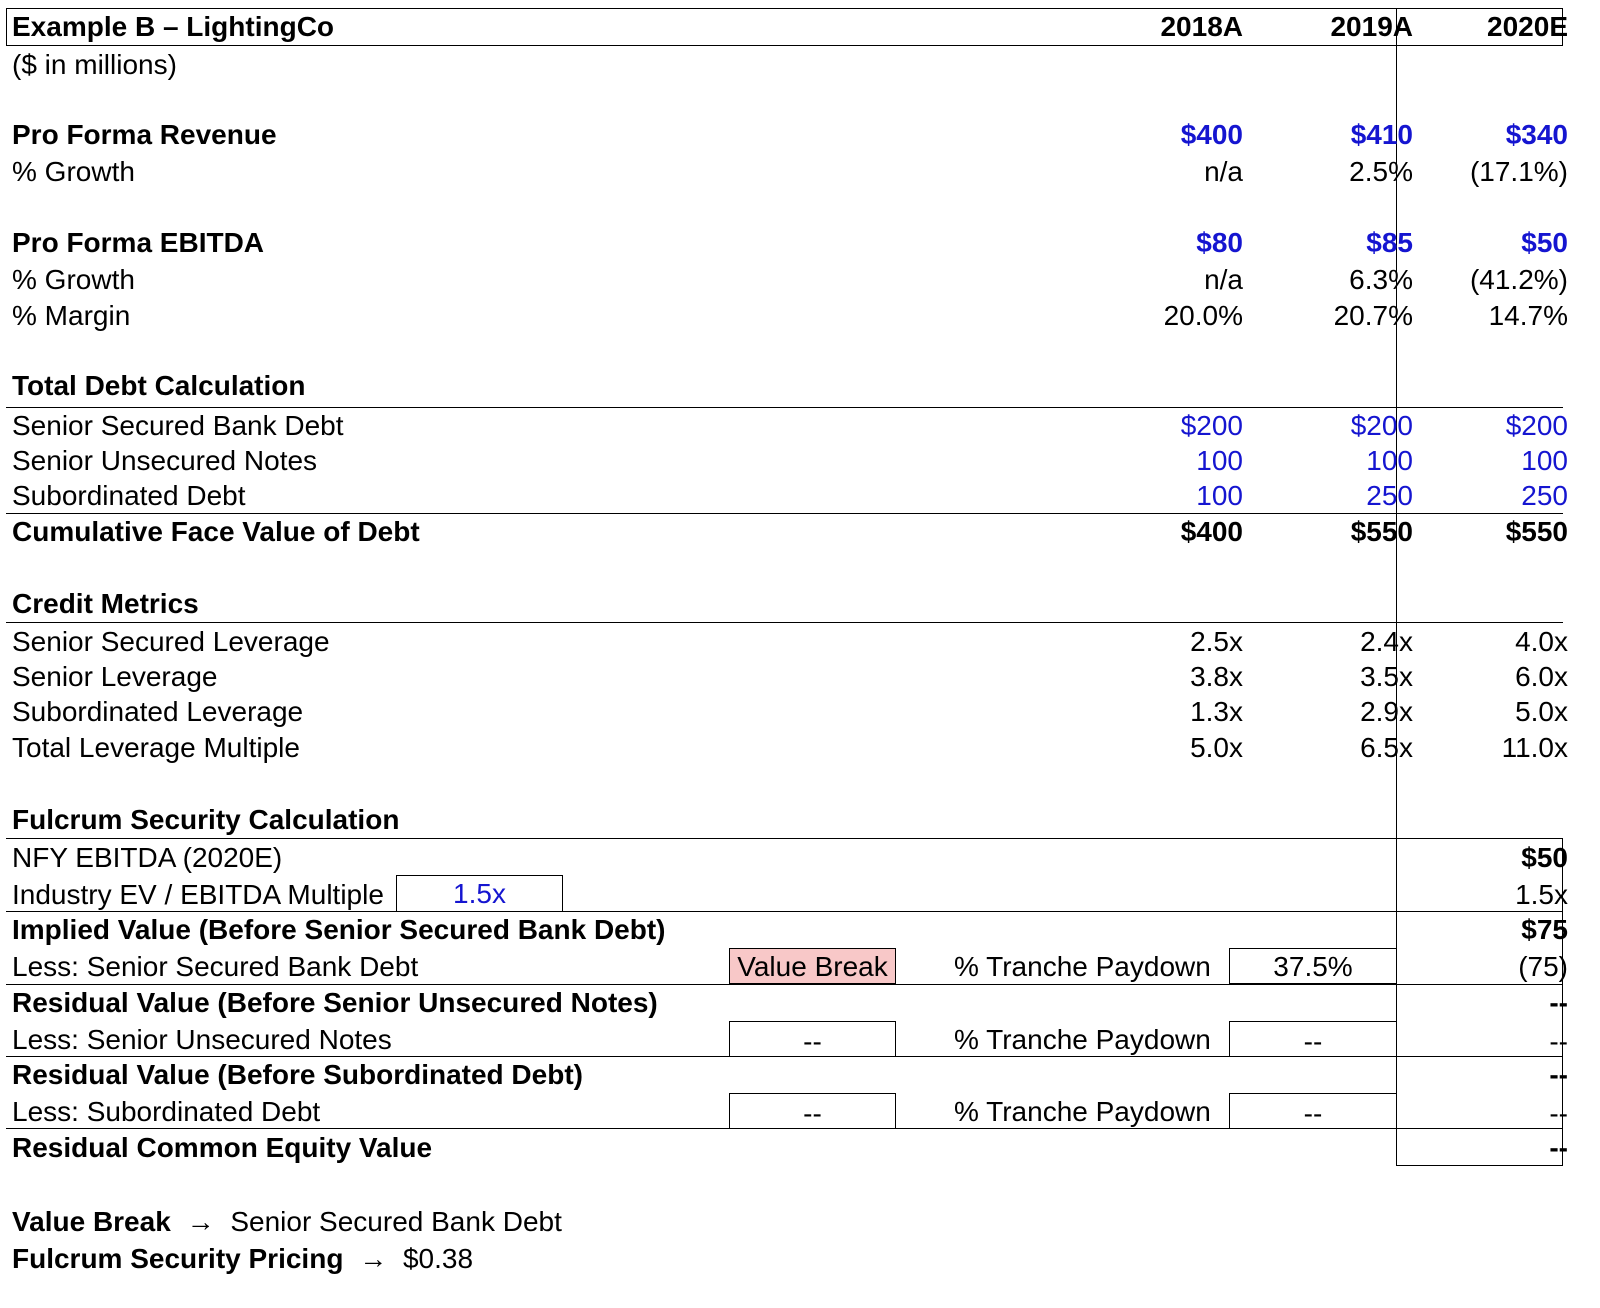 This screenshot has height=1308, width=1600. I want to click on summary-value-break-label: Value Break, so click(91, 1221).